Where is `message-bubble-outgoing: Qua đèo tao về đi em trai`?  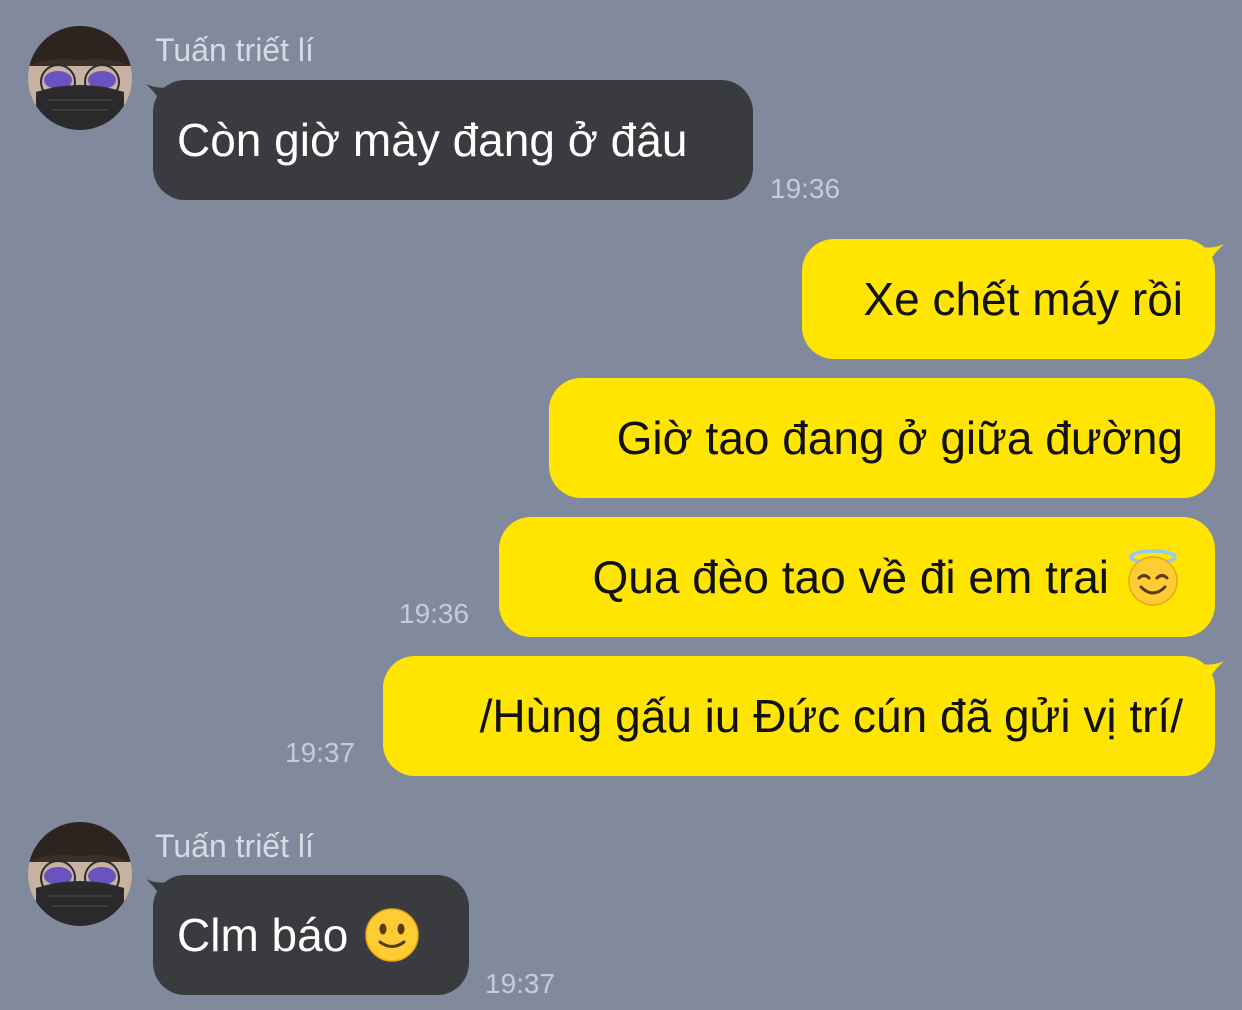
message-bubble-outgoing: Qua đèo tao về đi em trai is located at coordinates (857, 577).